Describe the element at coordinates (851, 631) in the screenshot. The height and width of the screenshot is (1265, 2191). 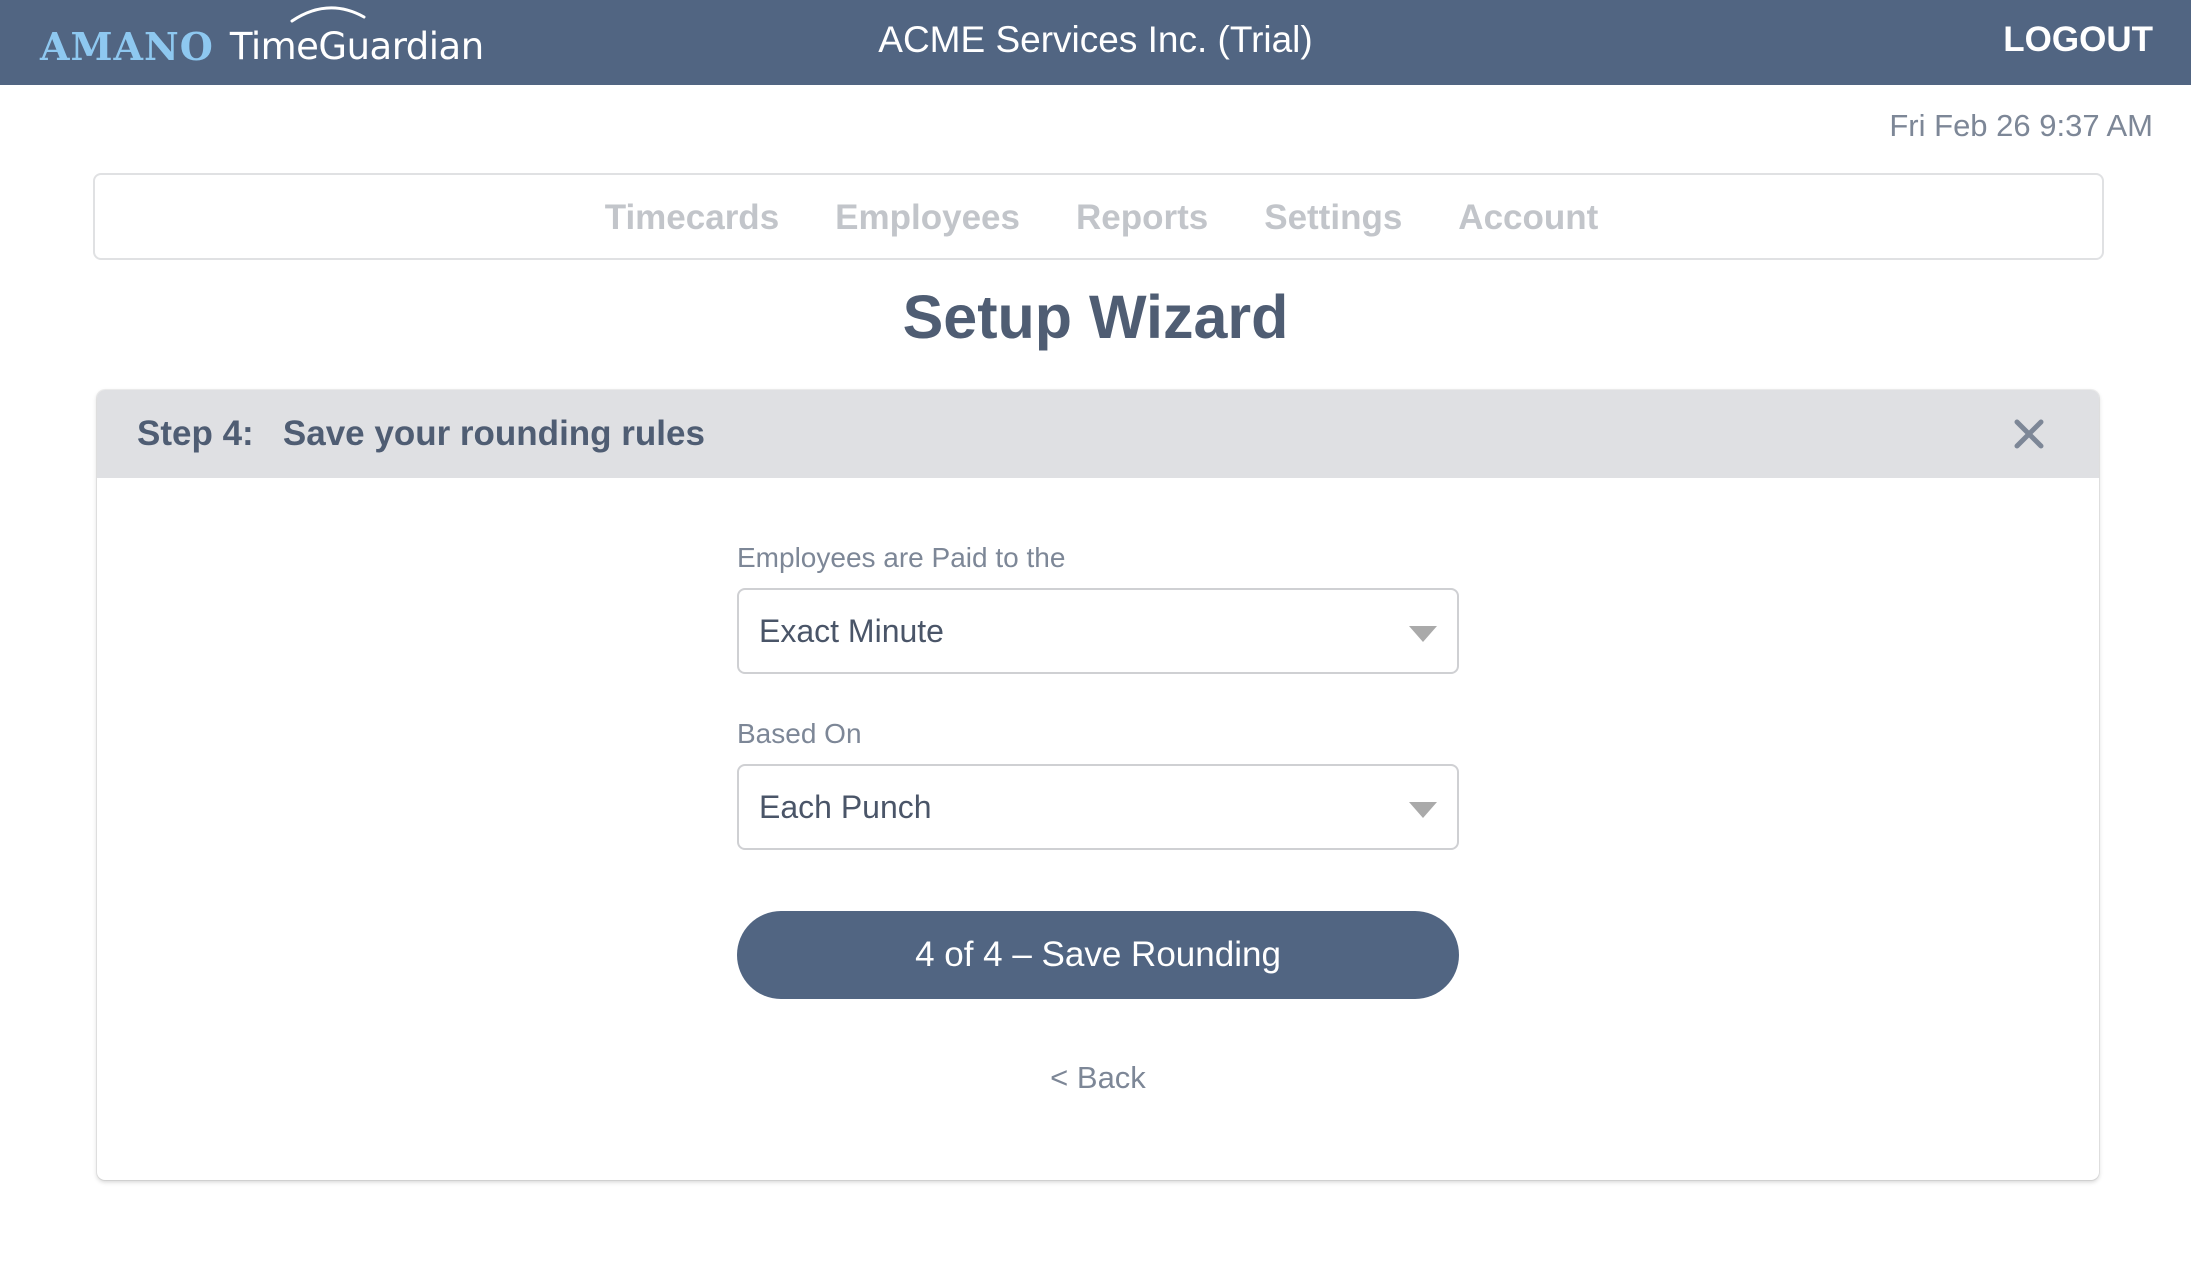
I see `paid-to-select-value: Exact Minute` at that location.